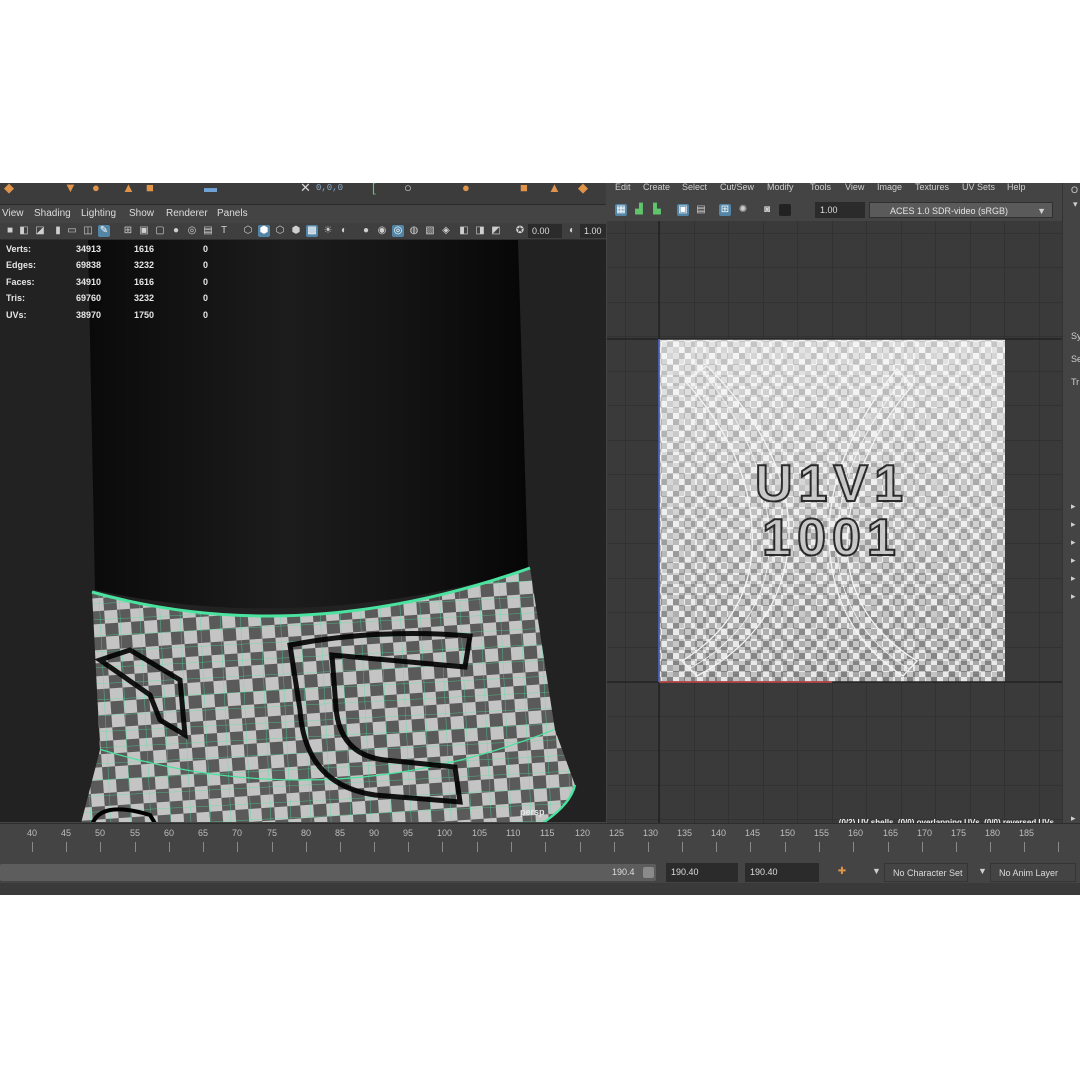 The width and height of the screenshot is (1080, 1080). What do you see at coordinates (70, 188) in the screenshot?
I see `shelf-icon: ▼` at bounding box center [70, 188].